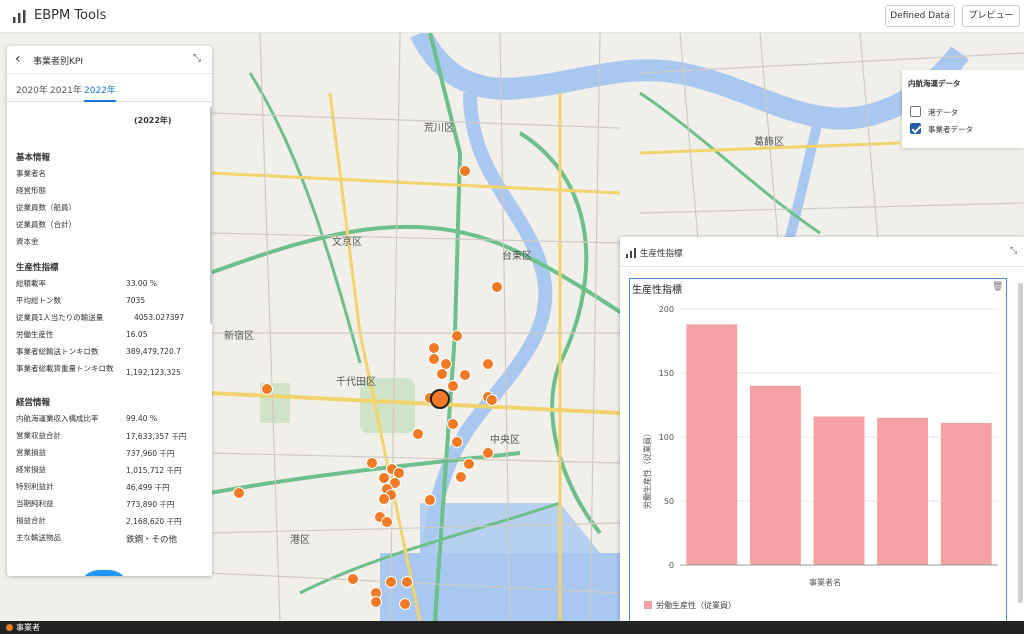 The image size is (1024, 634). I want to click on kpi-key: 総積載率, so click(31, 283).